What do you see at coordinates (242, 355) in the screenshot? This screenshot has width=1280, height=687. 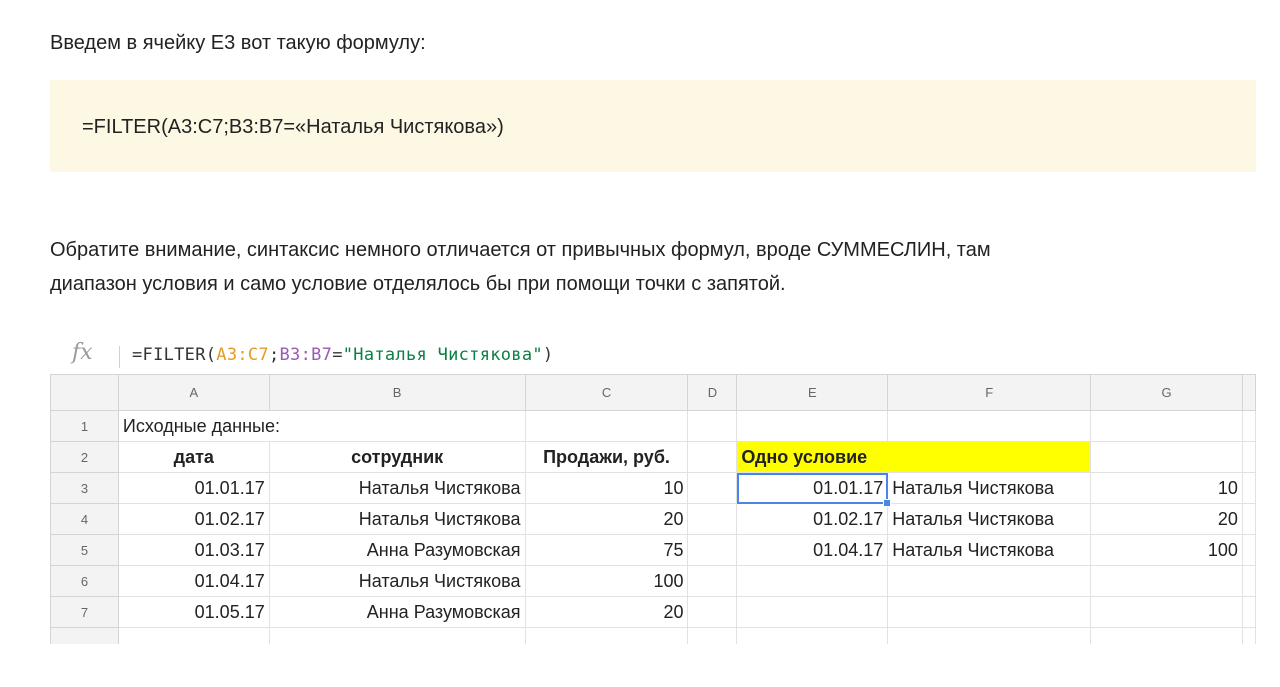 I see `formula-range-a: A3:C7` at bounding box center [242, 355].